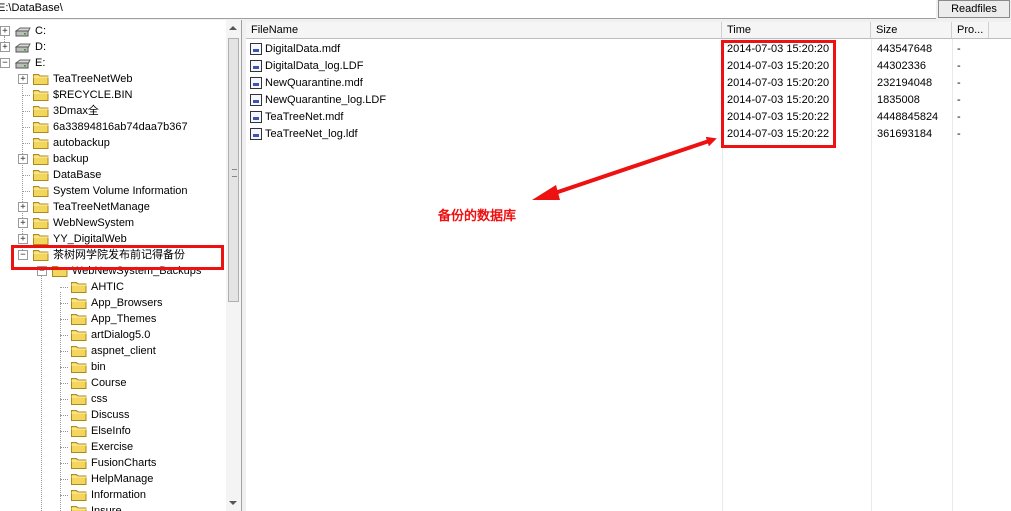  What do you see at coordinates (112, 191) in the screenshot?
I see `tree-item-7: System Volume Information` at bounding box center [112, 191].